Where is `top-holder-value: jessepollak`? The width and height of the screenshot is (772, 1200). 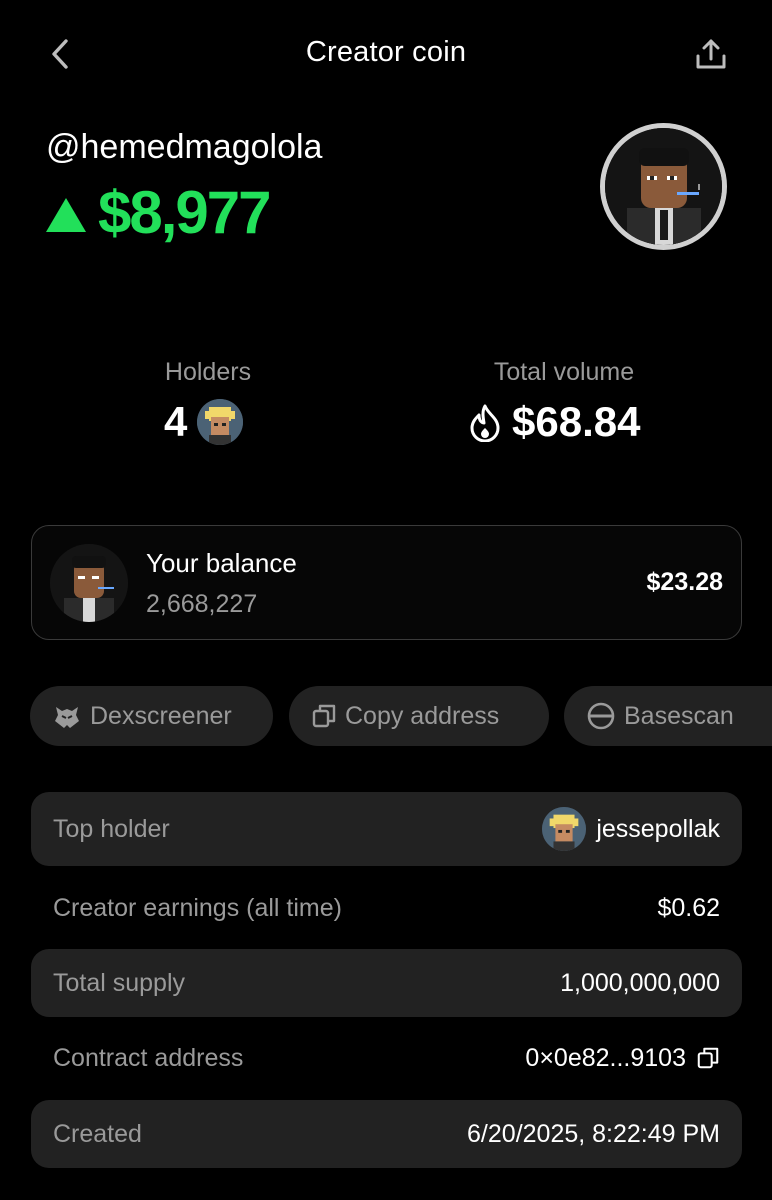
top-holder-value: jessepollak is located at coordinates (631, 829).